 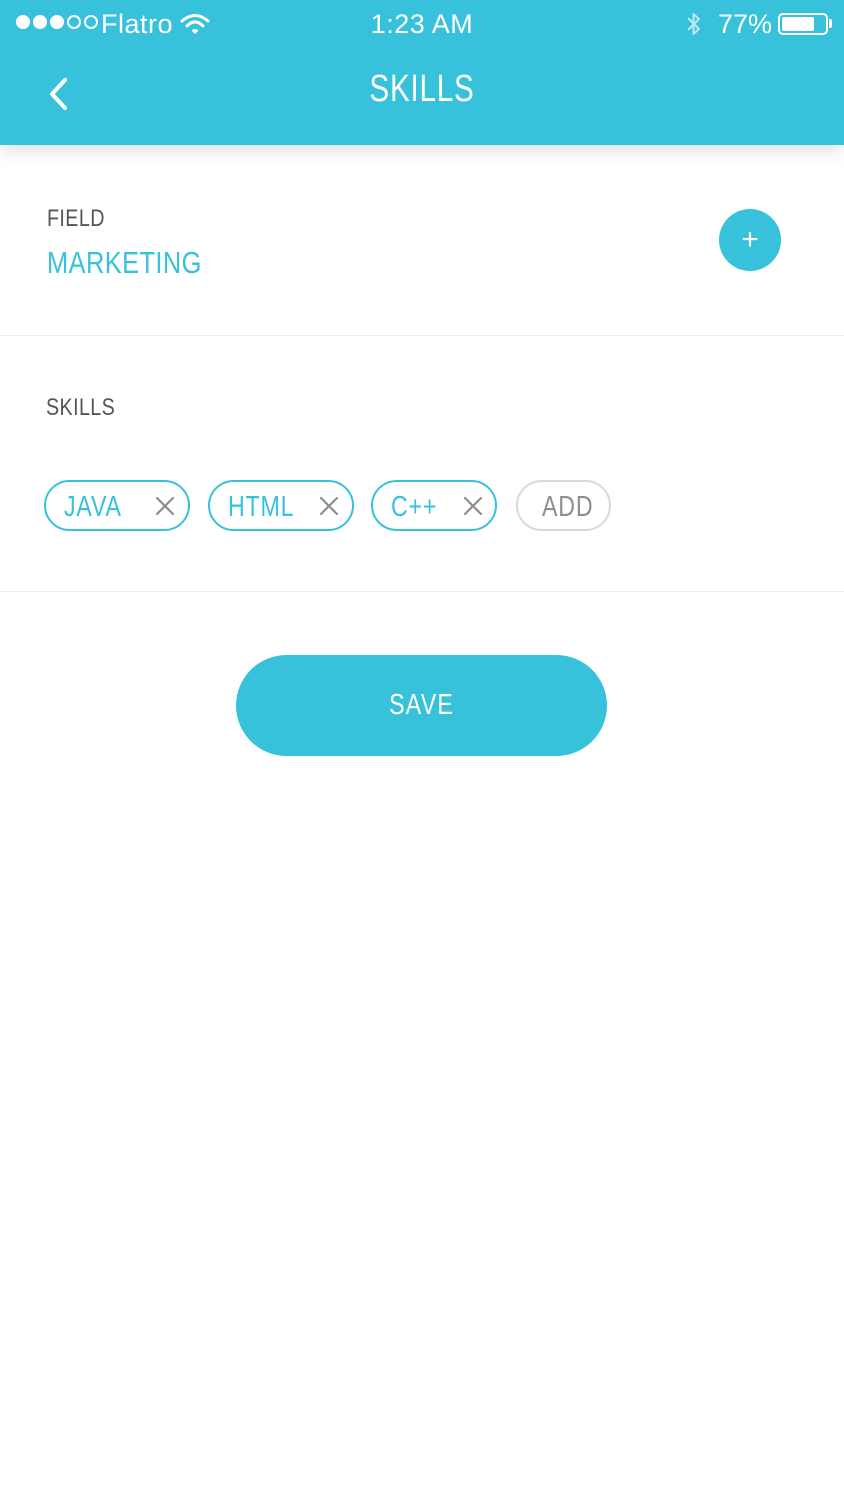 What do you see at coordinates (422, 240) in the screenshot?
I see `field-section: FIELD MARKETING +` at bounding box center [422, 240].